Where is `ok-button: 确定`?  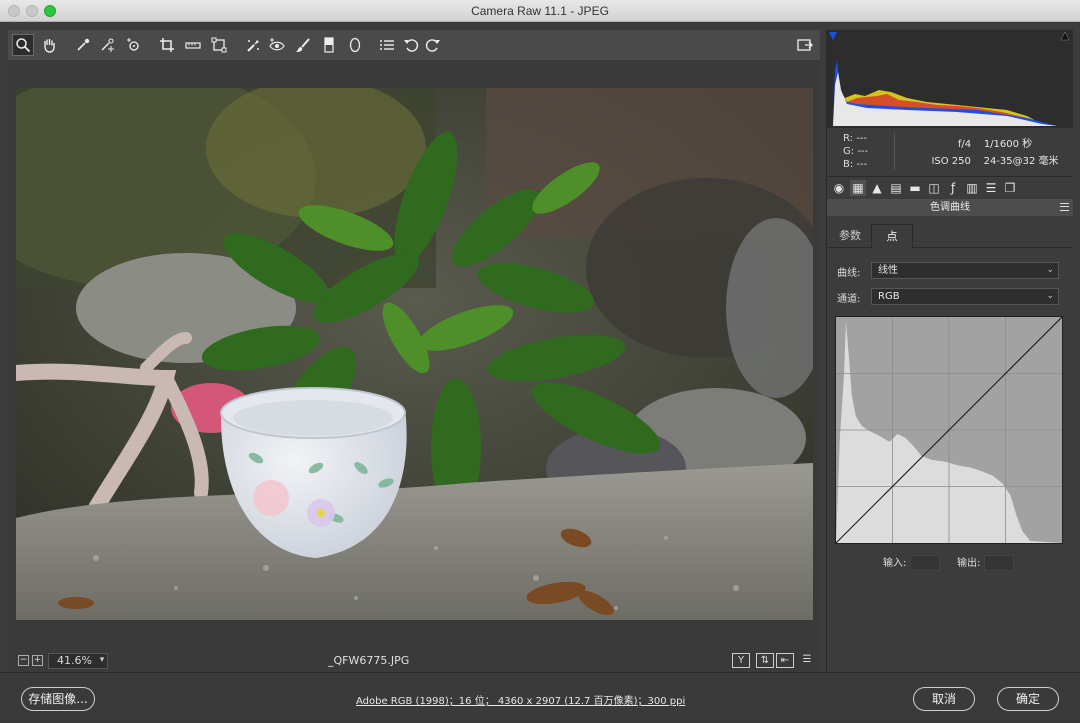 ok-button: 确定 is located at coordinates (1028, 699).